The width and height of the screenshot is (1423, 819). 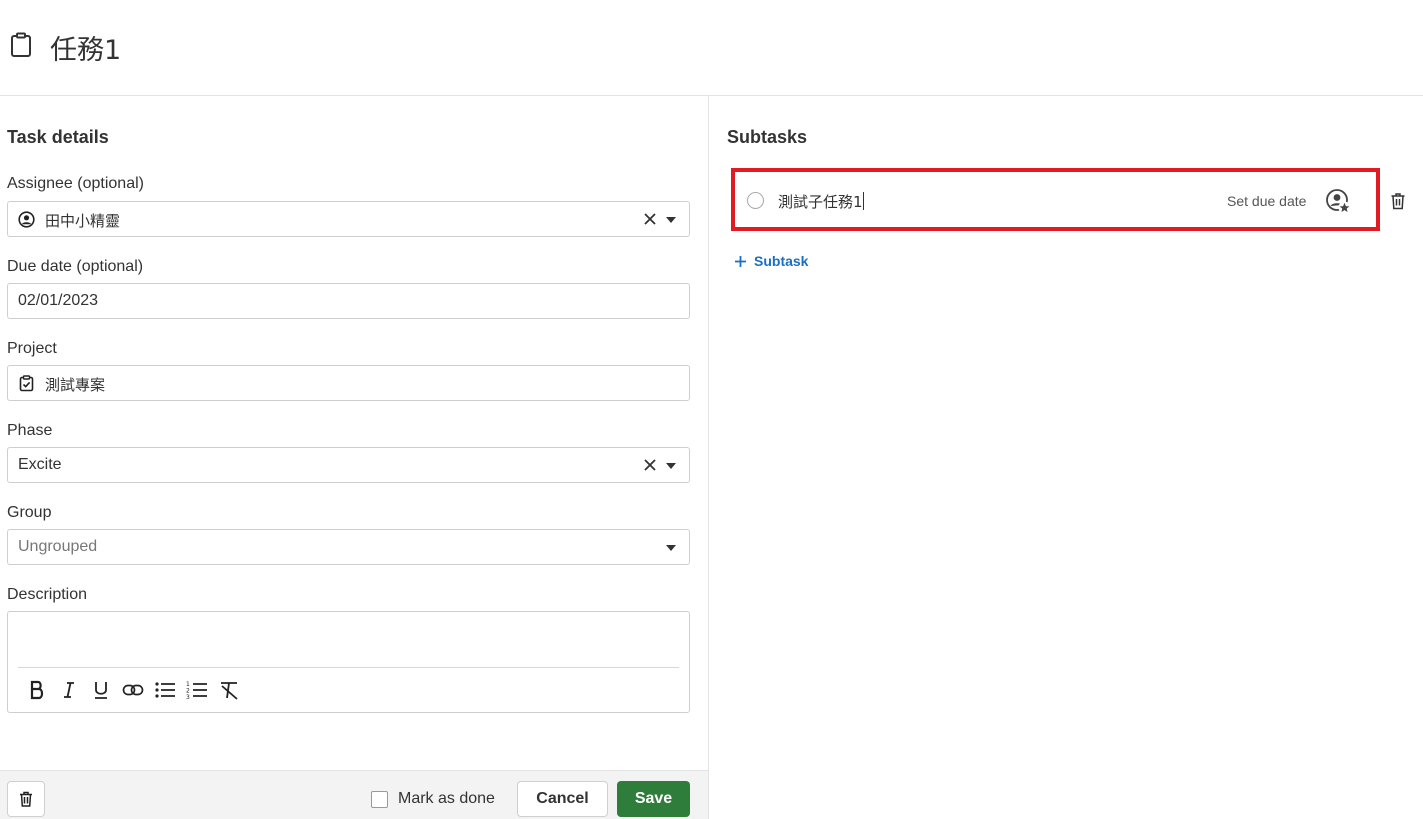 I want to click on description-label: Description, so click(x=47, y=594).